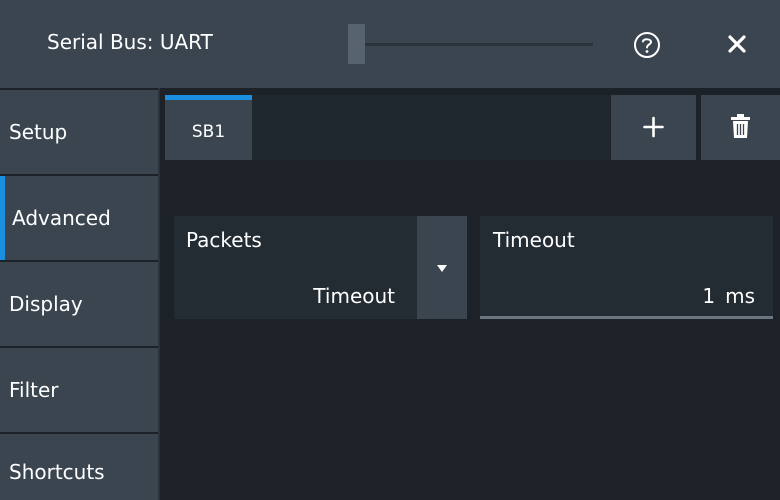  Describe the element at coordinates (79, 132) in the screenshot. I see `sidebar-item-setup: Setup` at that location.